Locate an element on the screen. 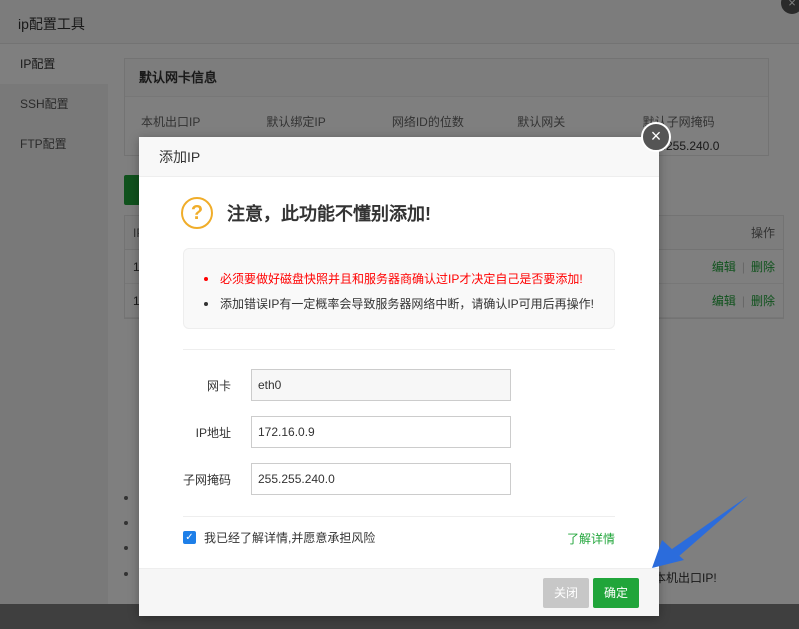  form-row-ip: IP地址 is located at coordinates (347, 432).